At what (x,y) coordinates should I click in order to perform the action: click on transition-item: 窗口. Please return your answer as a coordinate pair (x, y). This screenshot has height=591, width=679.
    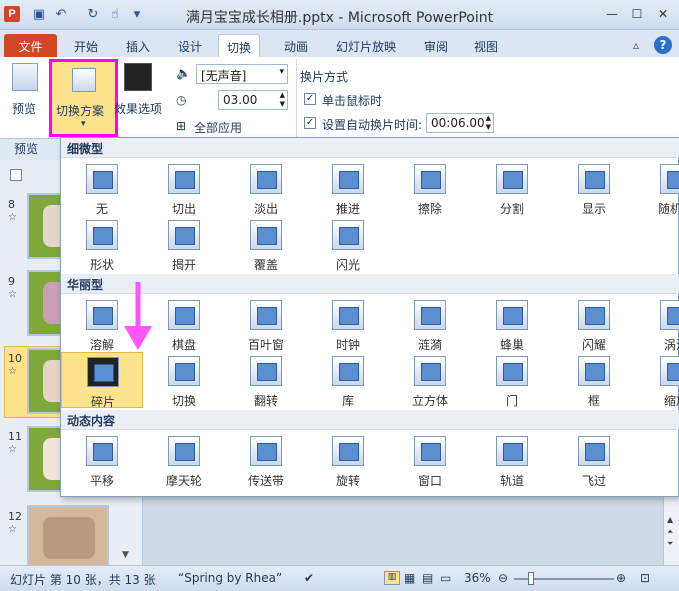
    Looking at the image, I should click on (430, 460).